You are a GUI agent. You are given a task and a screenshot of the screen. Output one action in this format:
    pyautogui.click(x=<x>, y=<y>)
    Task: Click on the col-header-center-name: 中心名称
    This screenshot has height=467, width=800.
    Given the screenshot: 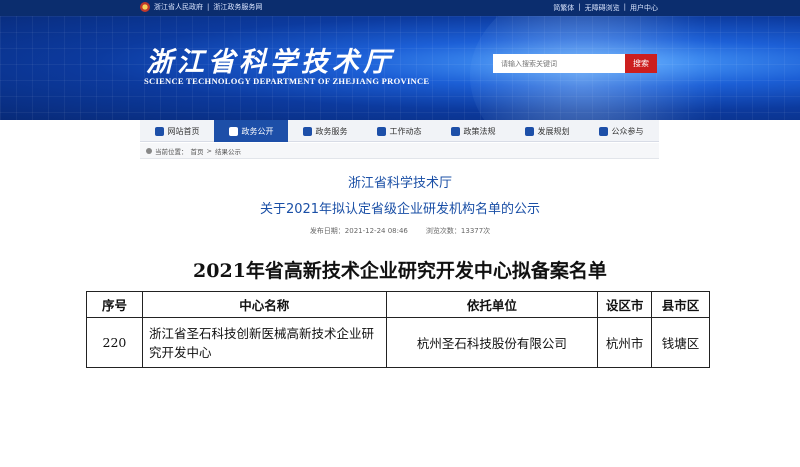 What is the action you would take?
    pyautogui.click(x=264, y=304)
    